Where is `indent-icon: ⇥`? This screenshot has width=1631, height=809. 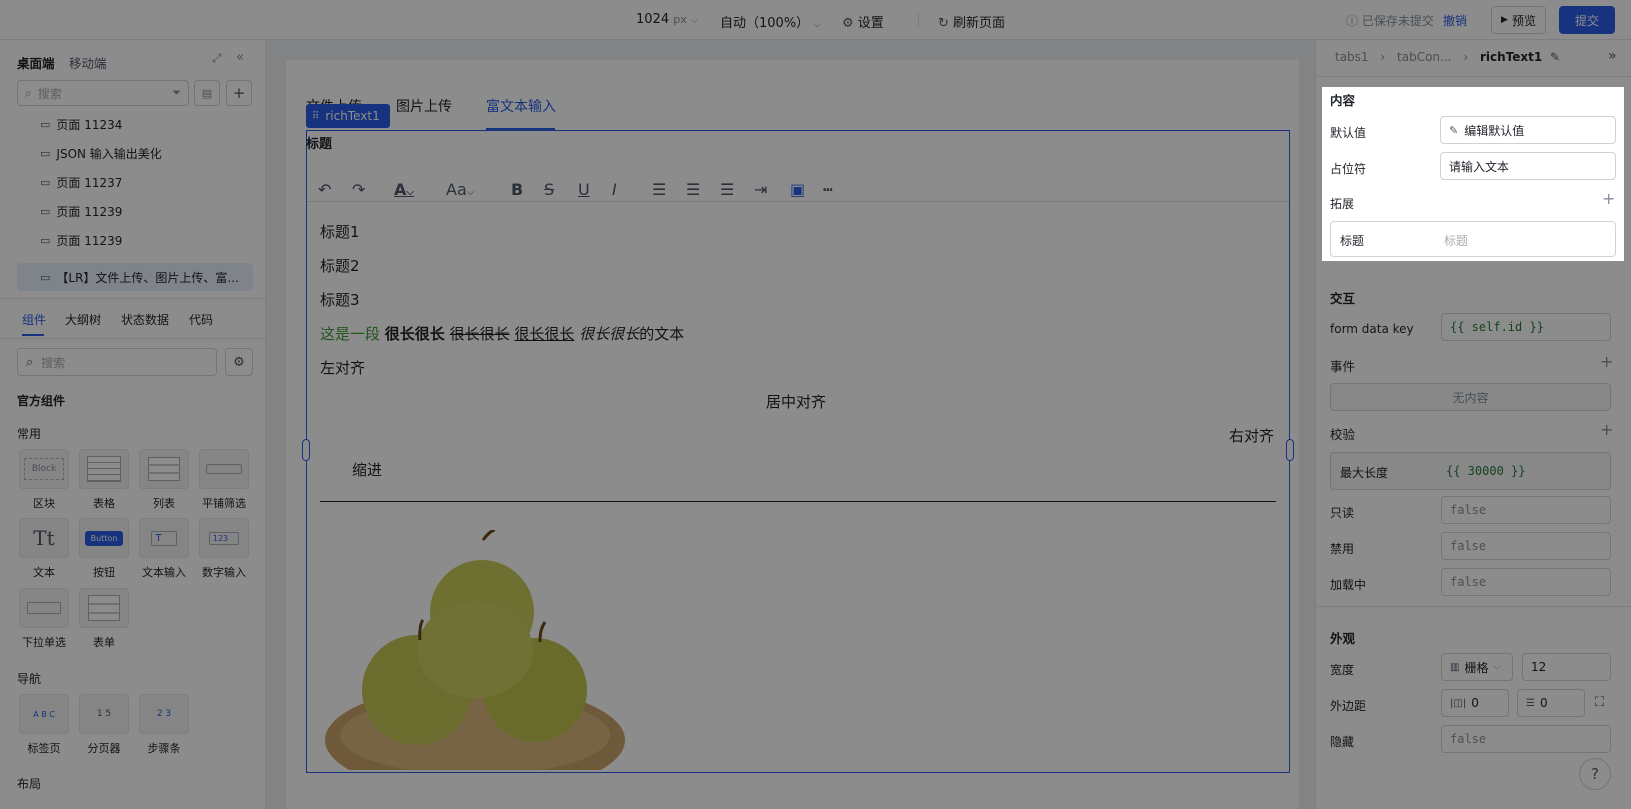 indent-icon: ⇥ is located at coordinates (760, 189).